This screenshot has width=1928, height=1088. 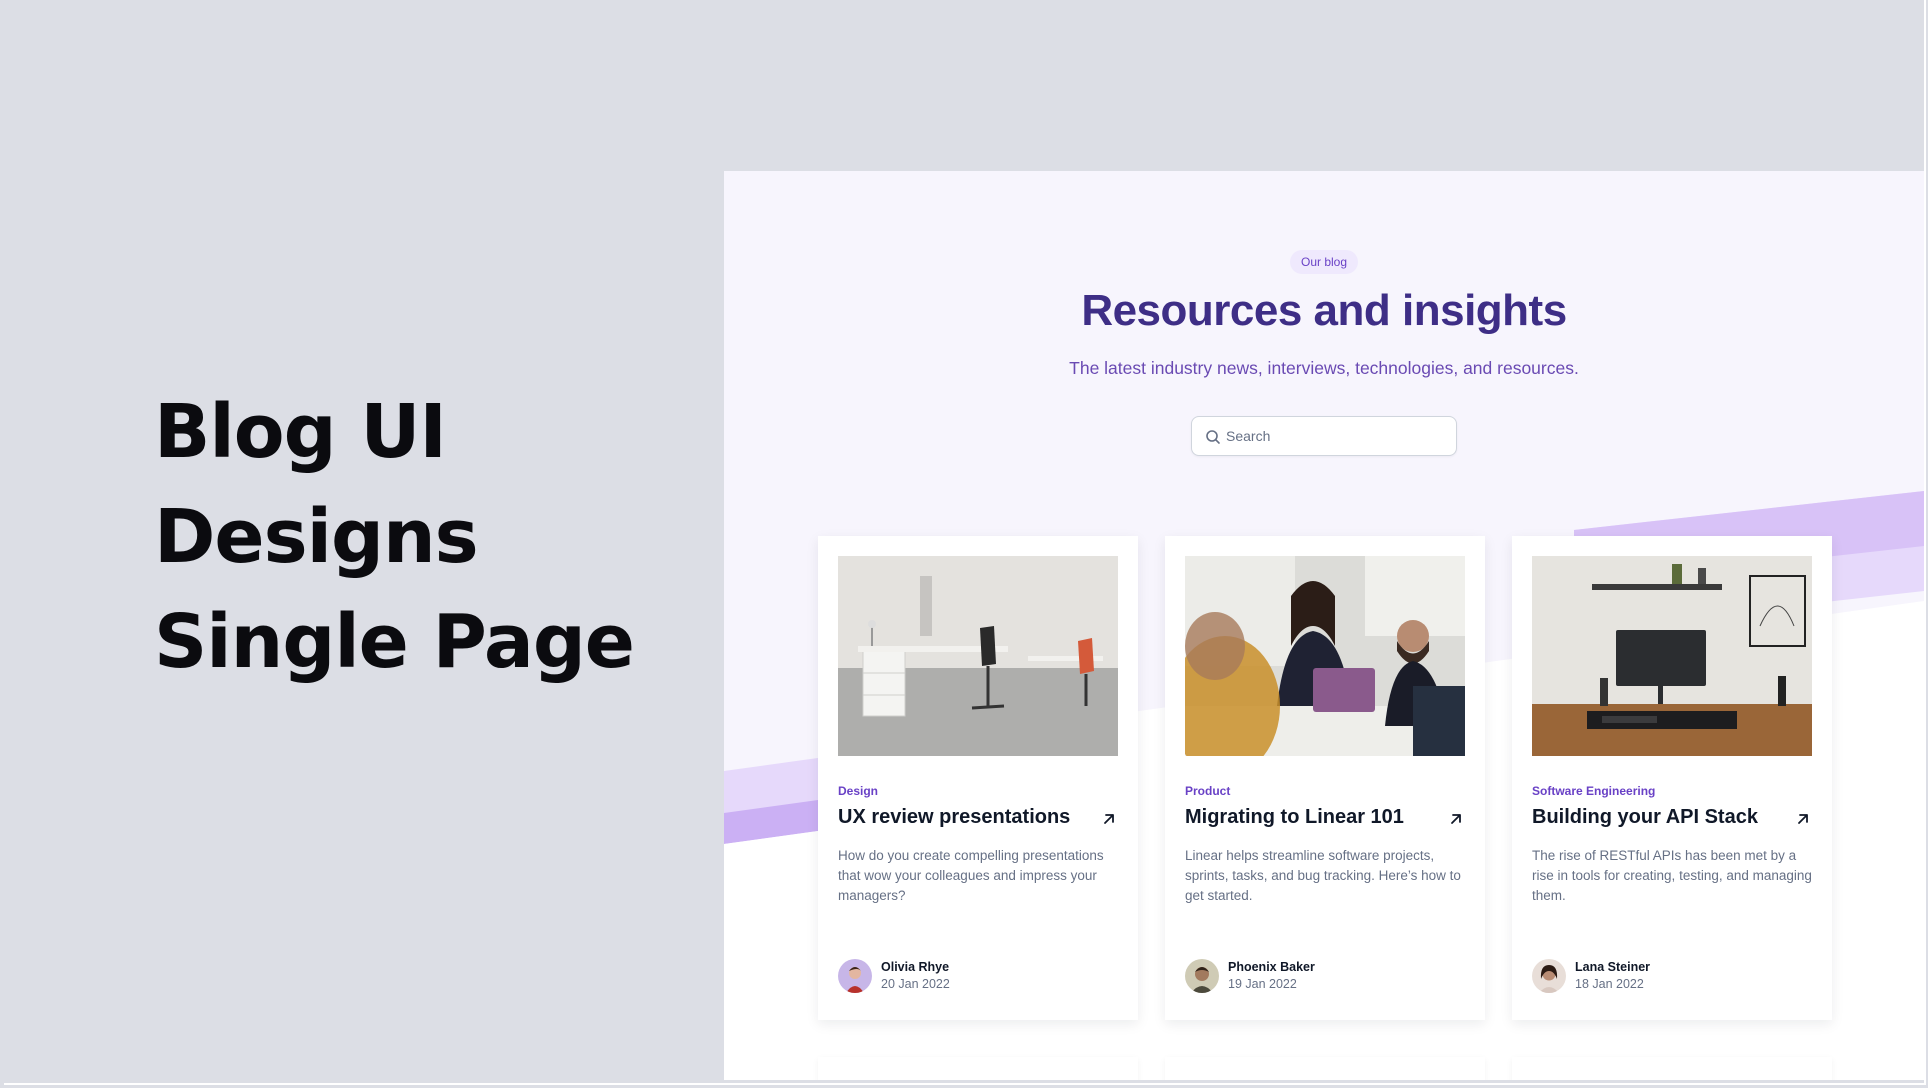 What do you see at coordinates (1262, 984) in the screenshot?
I see `post-date: 19 Jan 2022` at bounding box center [1262, 984].